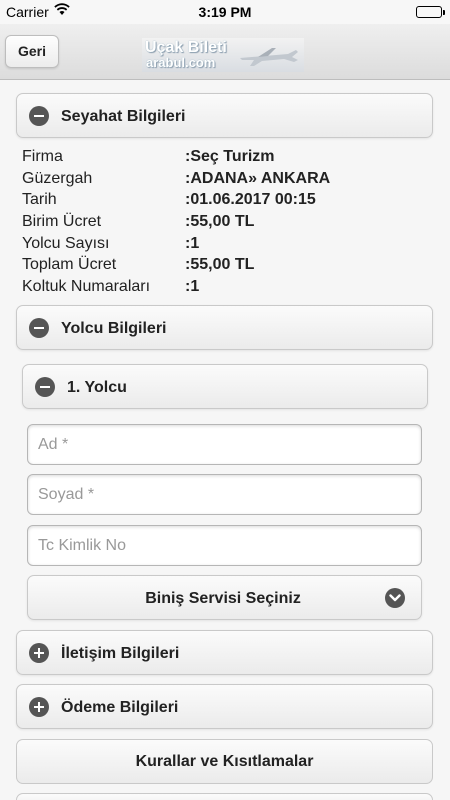 The image size is (450, 800). Describe the element at coordinates (114, 328) in the screenshot. I see `section-title: Yolcu Bilgileri` at that location.